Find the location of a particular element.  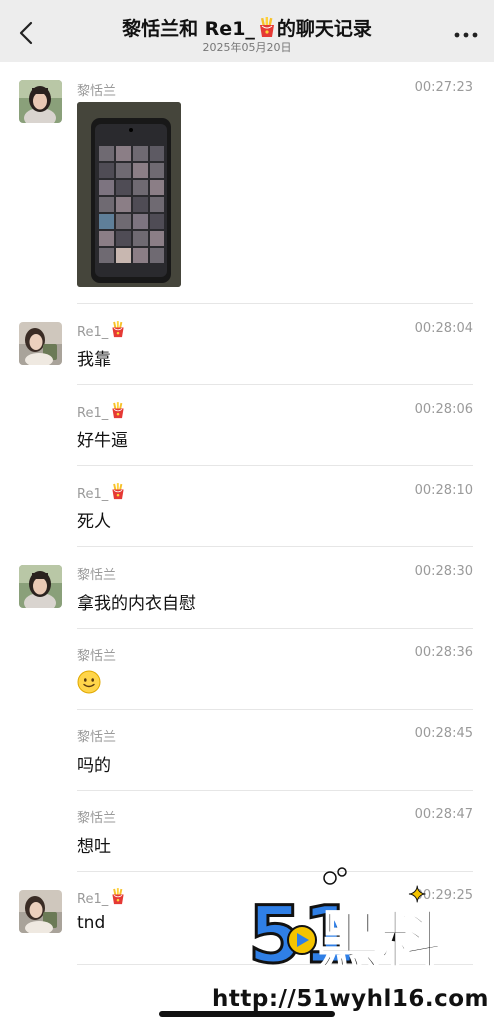

photo-message is located at coordinates (129, 194).